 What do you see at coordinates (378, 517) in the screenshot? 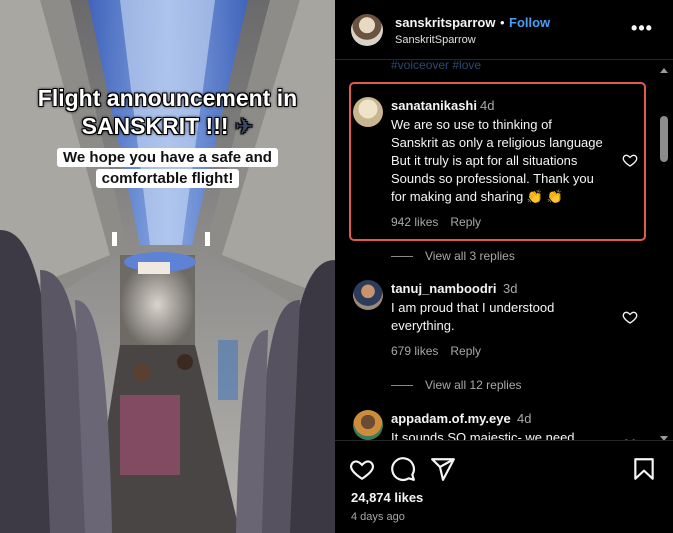
I see `post-timestamp: 4 days ago` at bounding box center [378, 517].